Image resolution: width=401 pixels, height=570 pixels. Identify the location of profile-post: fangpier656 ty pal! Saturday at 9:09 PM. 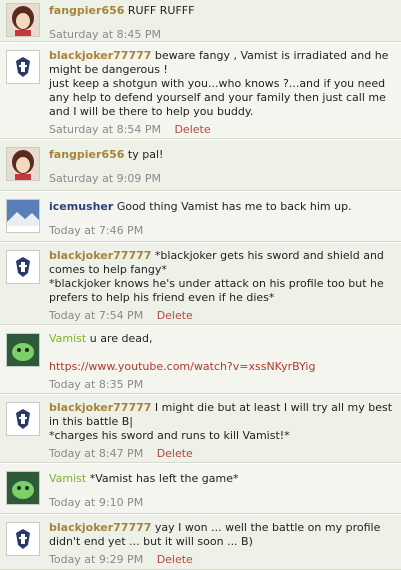
(200, 165).